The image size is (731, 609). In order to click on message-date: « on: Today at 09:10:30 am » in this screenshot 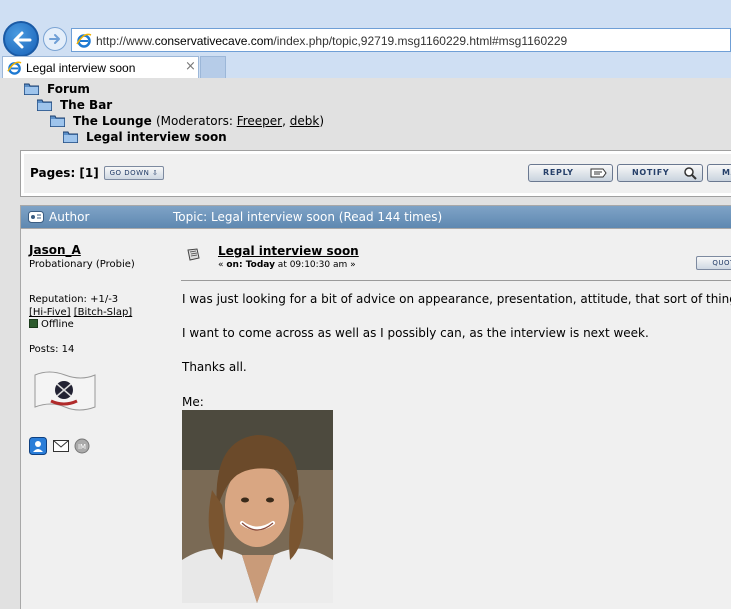, I will do `click(287, 265)`.